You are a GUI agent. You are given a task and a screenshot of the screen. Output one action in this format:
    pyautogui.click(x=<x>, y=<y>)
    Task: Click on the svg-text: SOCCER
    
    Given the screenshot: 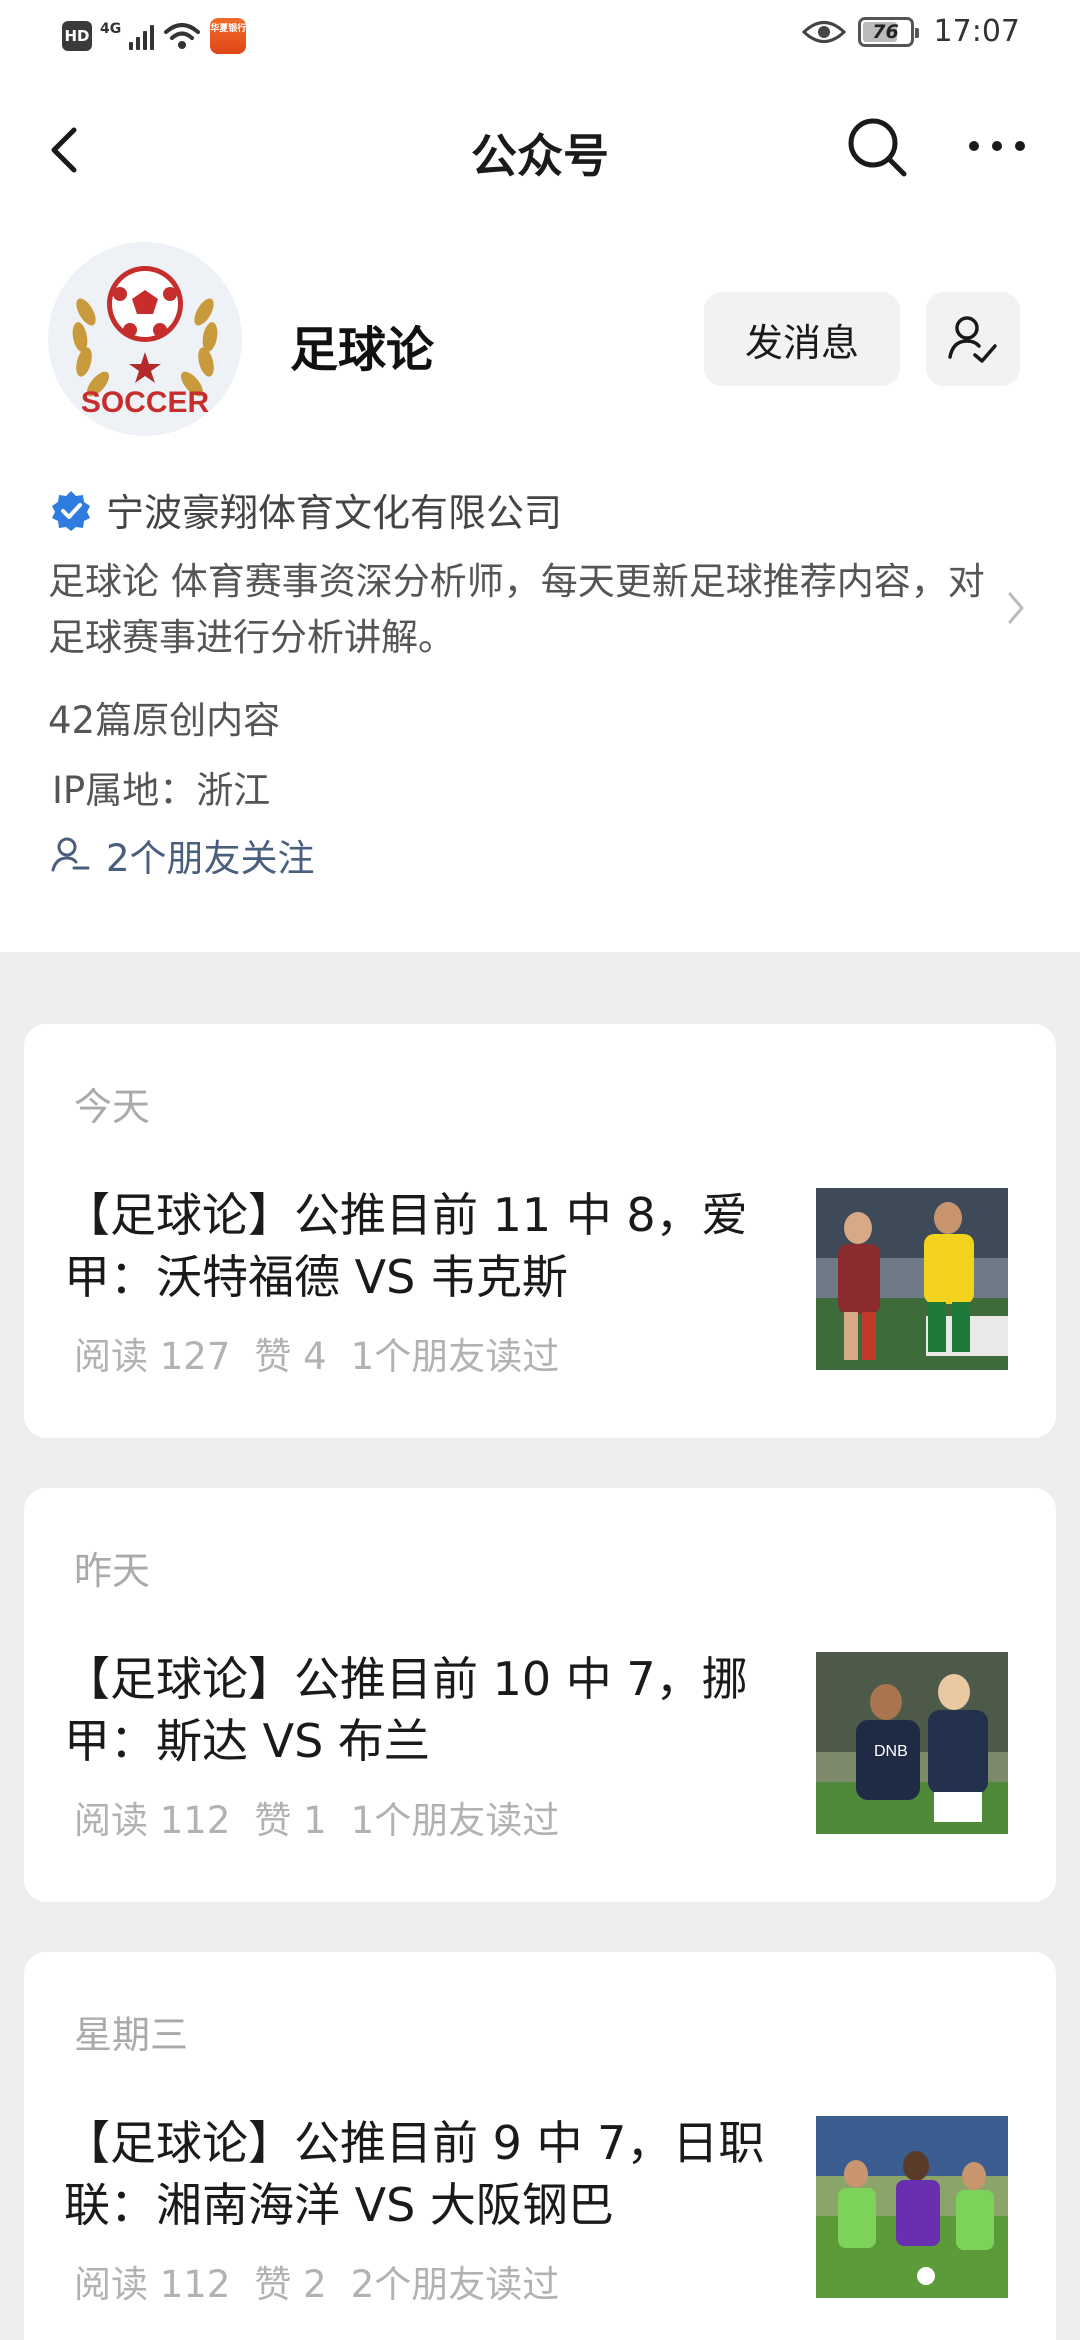 What is the action you would take?
    pyautogui.click(x=145, y=402)
    